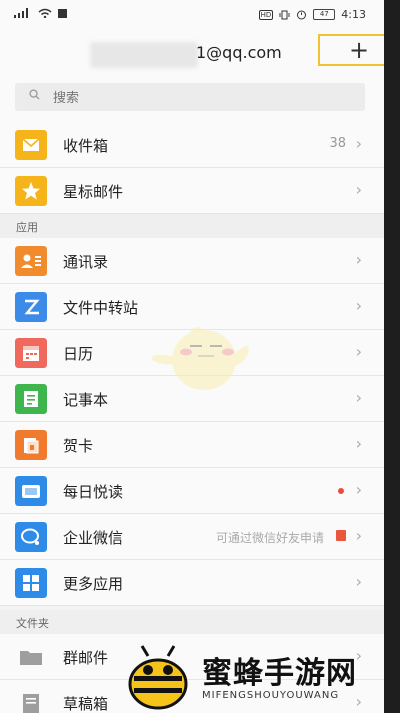 The image size is (400, 713). Describe the element at coordinates (192, 491) in the screenshot. I see `list-item-daily-read: 每日悦读 ›` at that location.